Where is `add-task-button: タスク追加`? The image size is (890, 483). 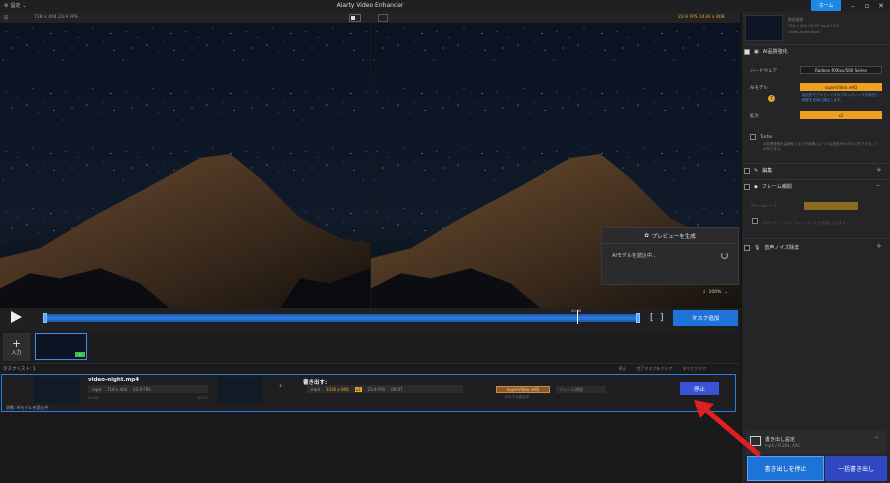
add-task-button: タスク追加 is located at coordinates (705, 318).